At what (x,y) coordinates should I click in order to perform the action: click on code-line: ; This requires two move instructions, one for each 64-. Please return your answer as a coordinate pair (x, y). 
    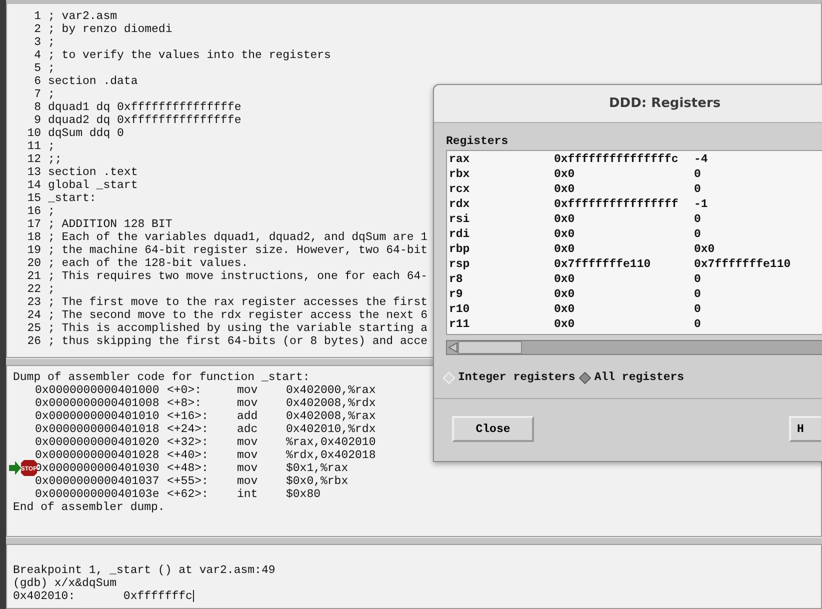
    Looking at the image, I should click on (238, 276).